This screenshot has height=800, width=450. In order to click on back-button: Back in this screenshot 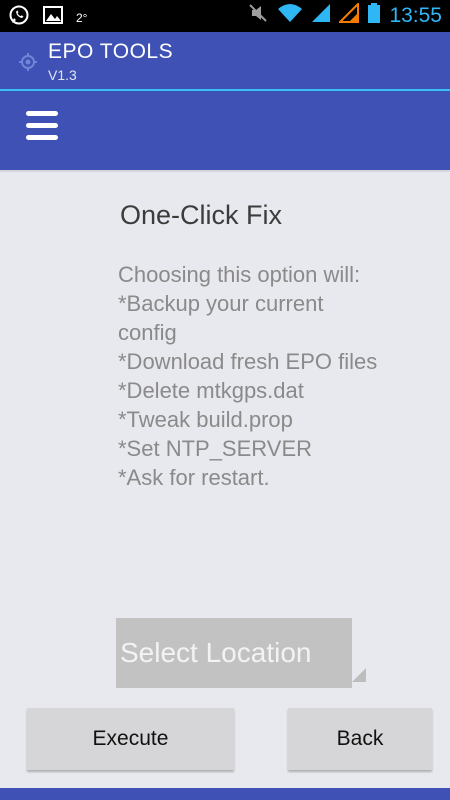, I will do `click(360, 739)`.